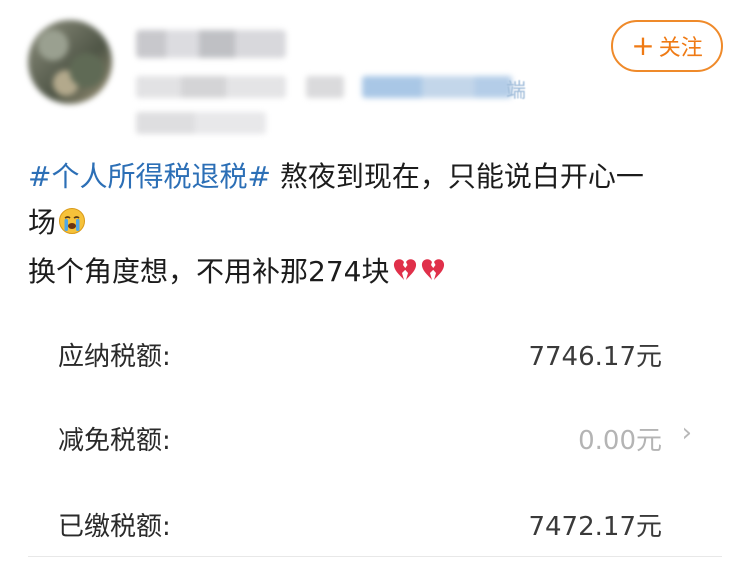  I want to click on tax-row-payable: 应纳税额: 7746.17元, so click(378, 356).